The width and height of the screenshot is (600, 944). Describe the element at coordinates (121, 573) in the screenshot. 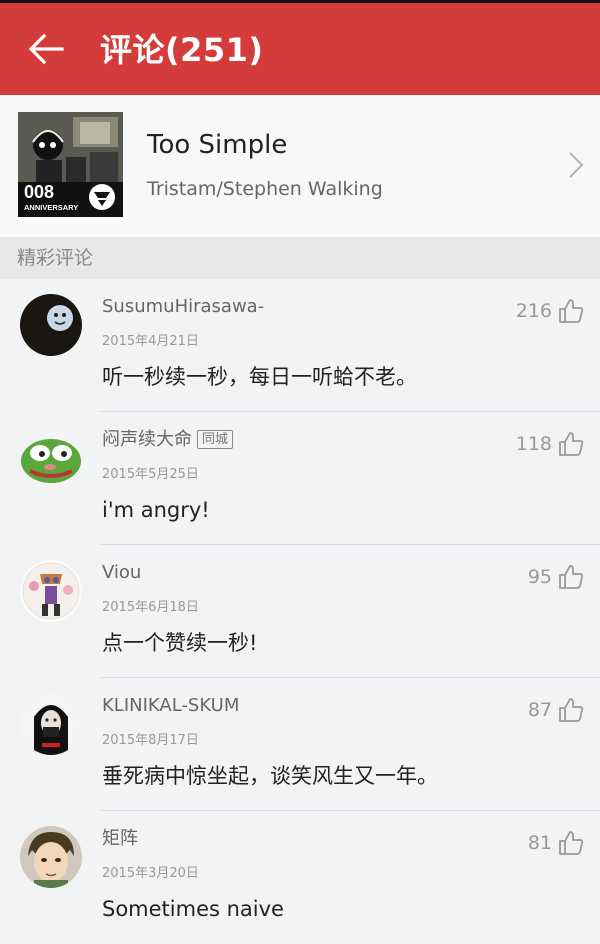

I see `comment-username: Viou` at that location.